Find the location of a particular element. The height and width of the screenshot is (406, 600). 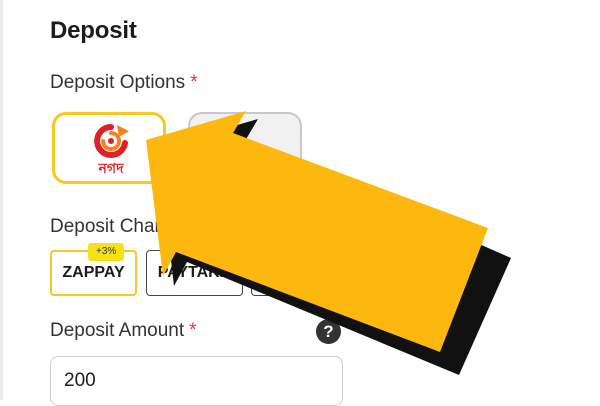

question-circle-icon: ? is located at coordinates (328, 331).